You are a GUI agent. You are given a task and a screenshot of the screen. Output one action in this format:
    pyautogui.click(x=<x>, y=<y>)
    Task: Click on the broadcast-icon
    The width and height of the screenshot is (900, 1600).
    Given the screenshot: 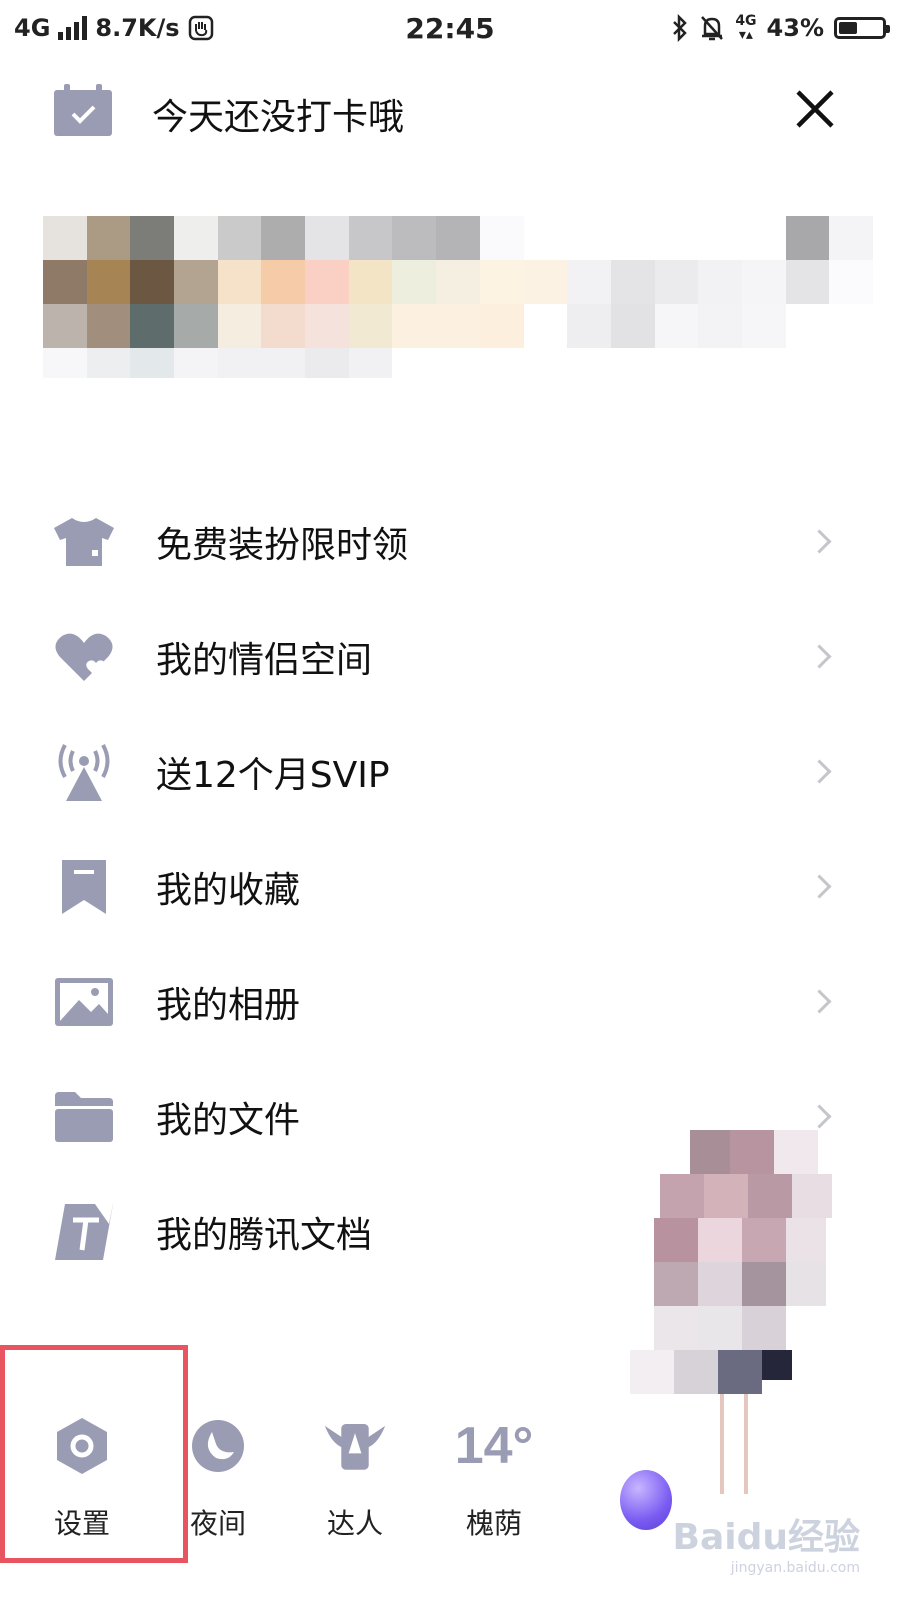 What is the action you would take?
    pyautogui.click(x=84, y=772)
    